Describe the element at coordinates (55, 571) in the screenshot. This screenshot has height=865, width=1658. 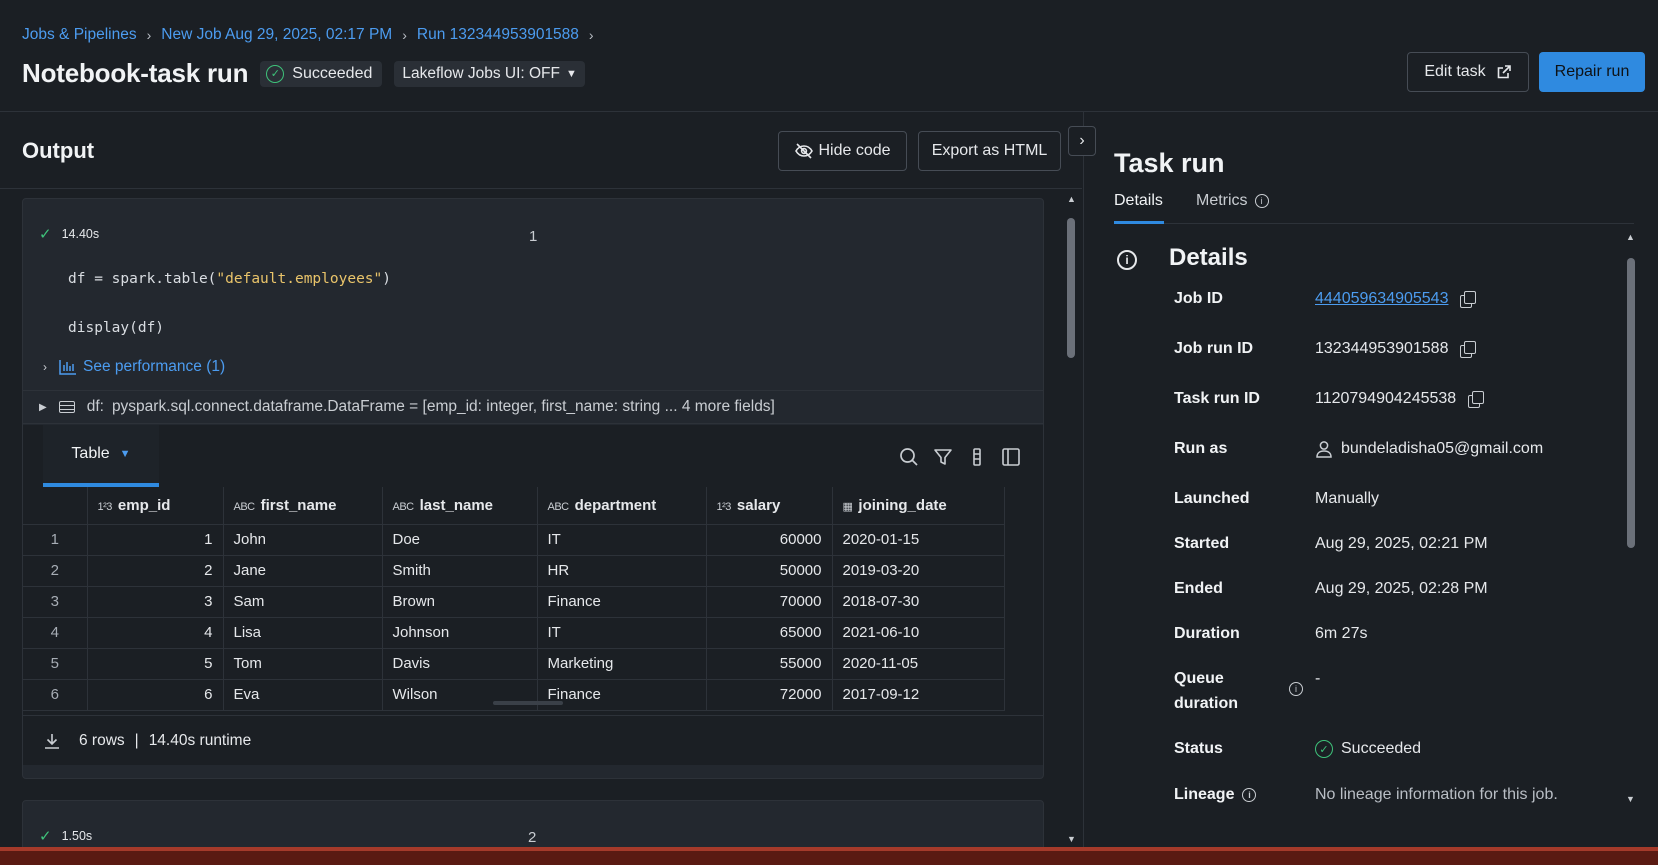
I see `row-number: 2` at that location.